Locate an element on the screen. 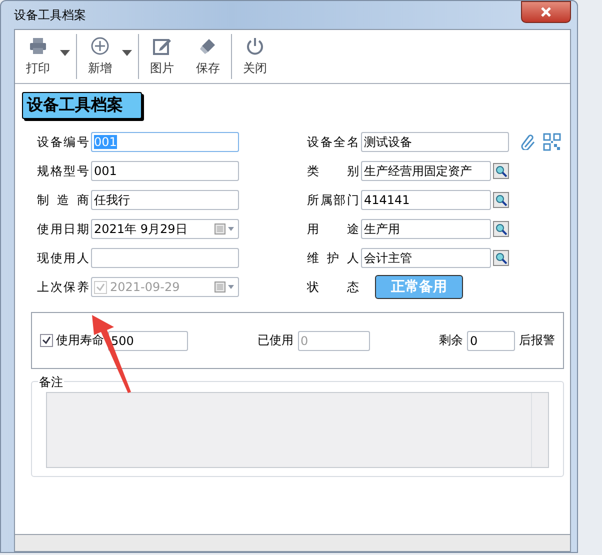 This screenshot has height=555, width=602. field-label: 维 护 人 is located at coordinates (333, 258).